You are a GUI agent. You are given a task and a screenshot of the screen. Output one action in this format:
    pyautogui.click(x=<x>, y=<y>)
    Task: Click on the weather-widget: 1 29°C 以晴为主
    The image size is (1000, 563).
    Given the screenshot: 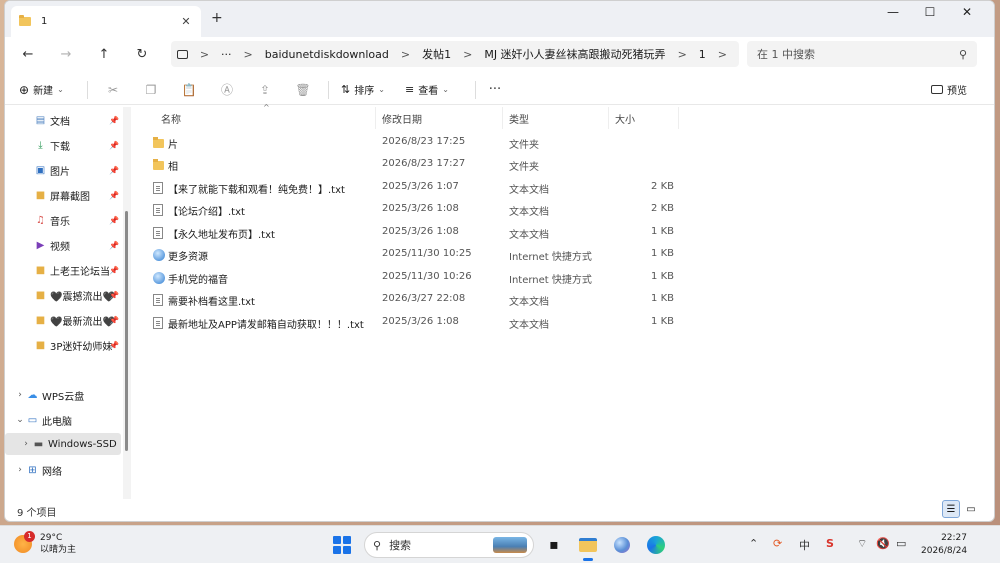 What is the action you would take?
    pyautogui.click(x=45, y=543)
    